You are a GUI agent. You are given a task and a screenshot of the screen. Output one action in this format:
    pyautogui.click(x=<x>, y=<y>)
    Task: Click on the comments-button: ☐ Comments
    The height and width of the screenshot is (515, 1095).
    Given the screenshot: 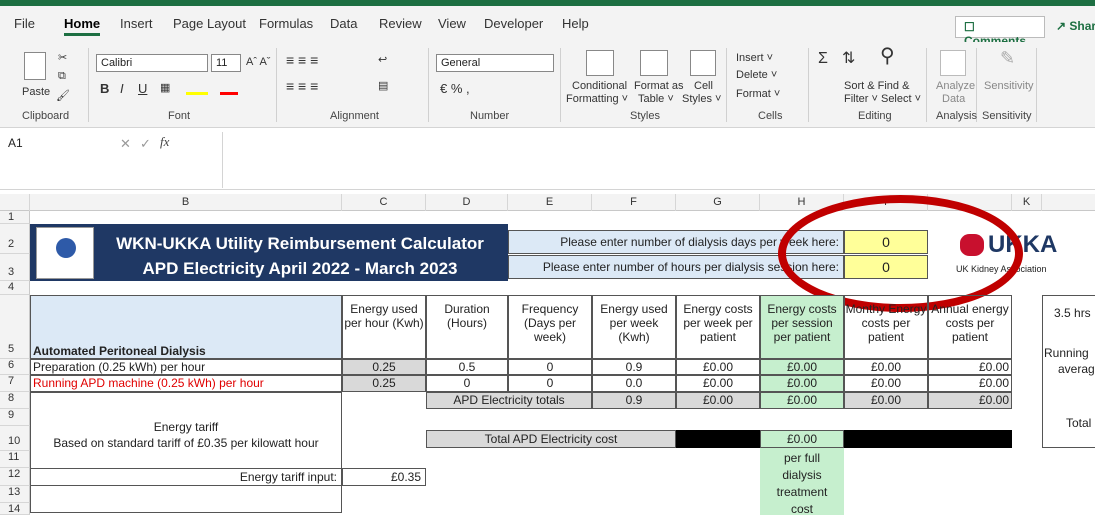 What is the action you would take?
    pyautogui.click(x=1000, y=32)
    